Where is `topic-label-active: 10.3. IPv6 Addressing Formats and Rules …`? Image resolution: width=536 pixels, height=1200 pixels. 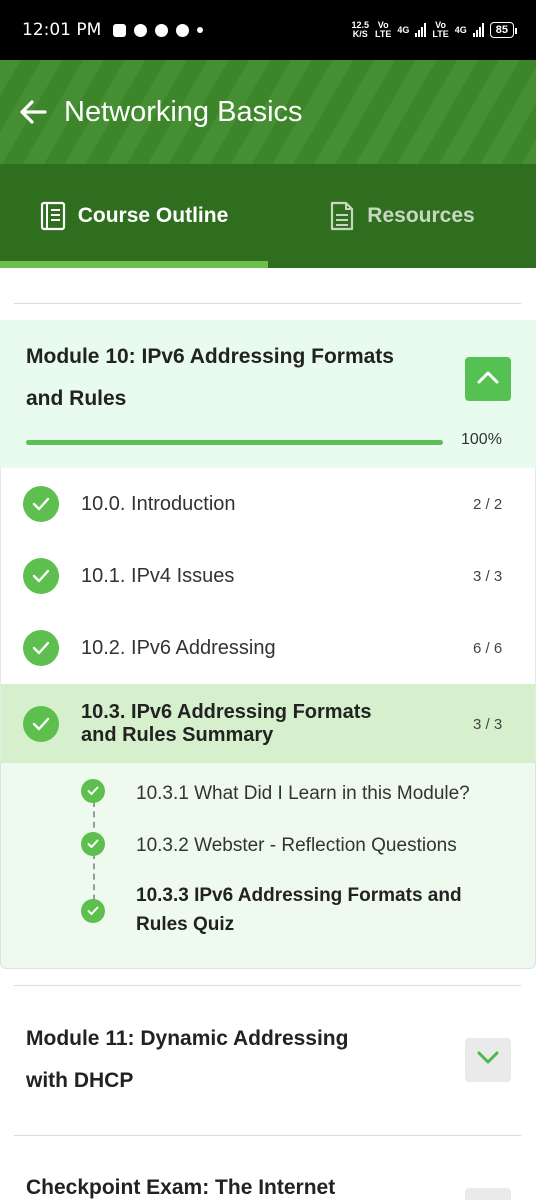 topic-label-active: 10.3. IPv6 Addressing Formats and Rules … is located at coordinates (251, 724).